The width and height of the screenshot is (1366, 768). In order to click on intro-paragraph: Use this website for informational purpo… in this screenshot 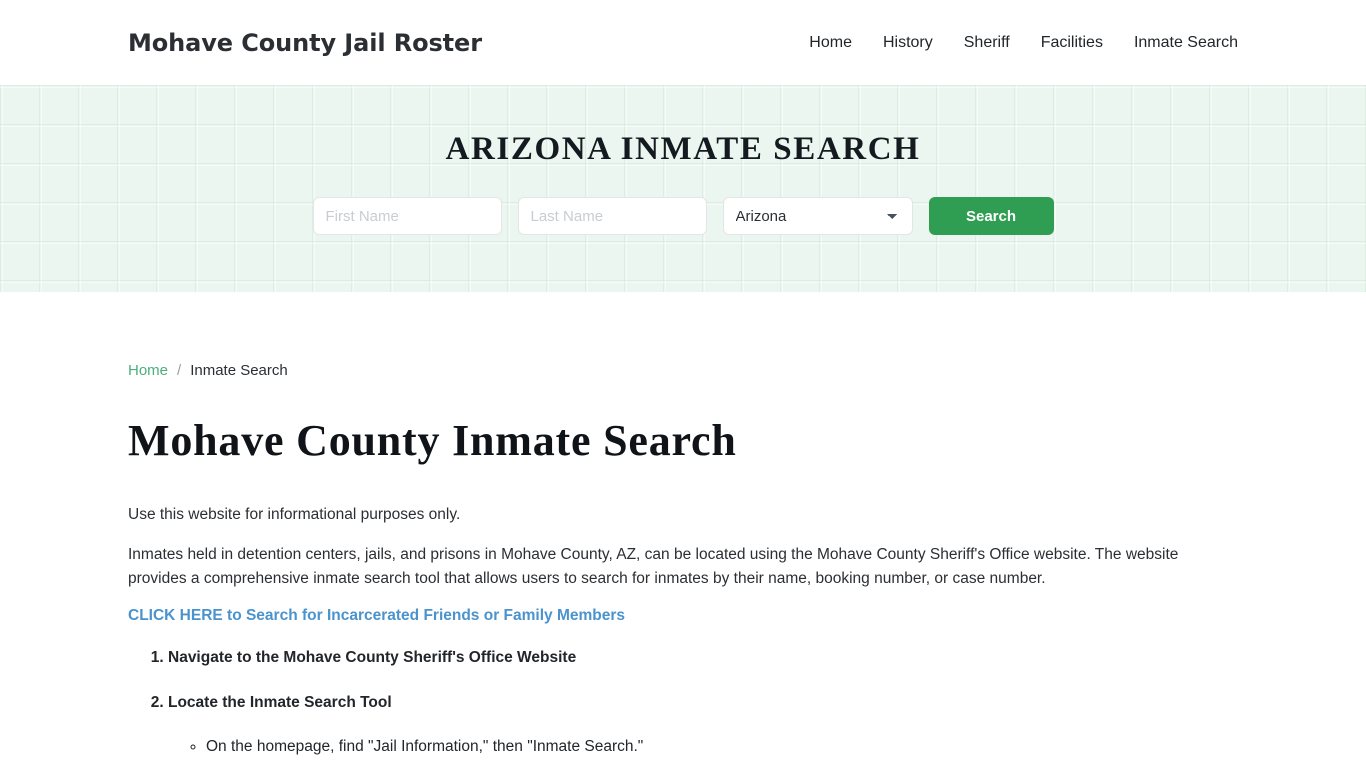, I will do `click(294, 515)`.